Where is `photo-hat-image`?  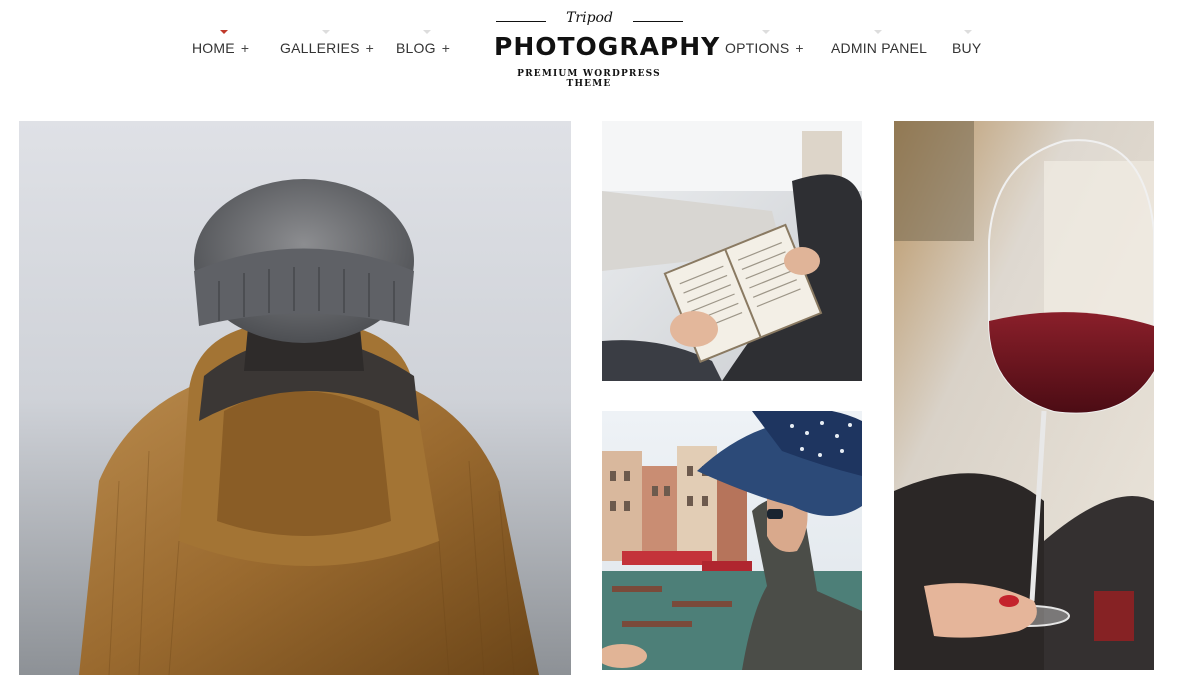 photo-hat-image is located at coordinates (732, 540).